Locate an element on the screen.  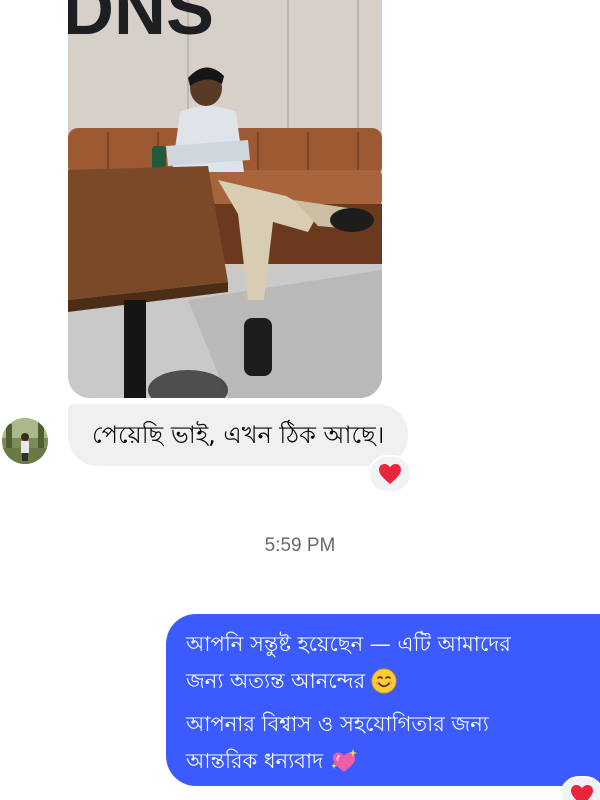
sent-message-line: আন্তরিক ধন্যবাদ is located at coordinates (387, 764).